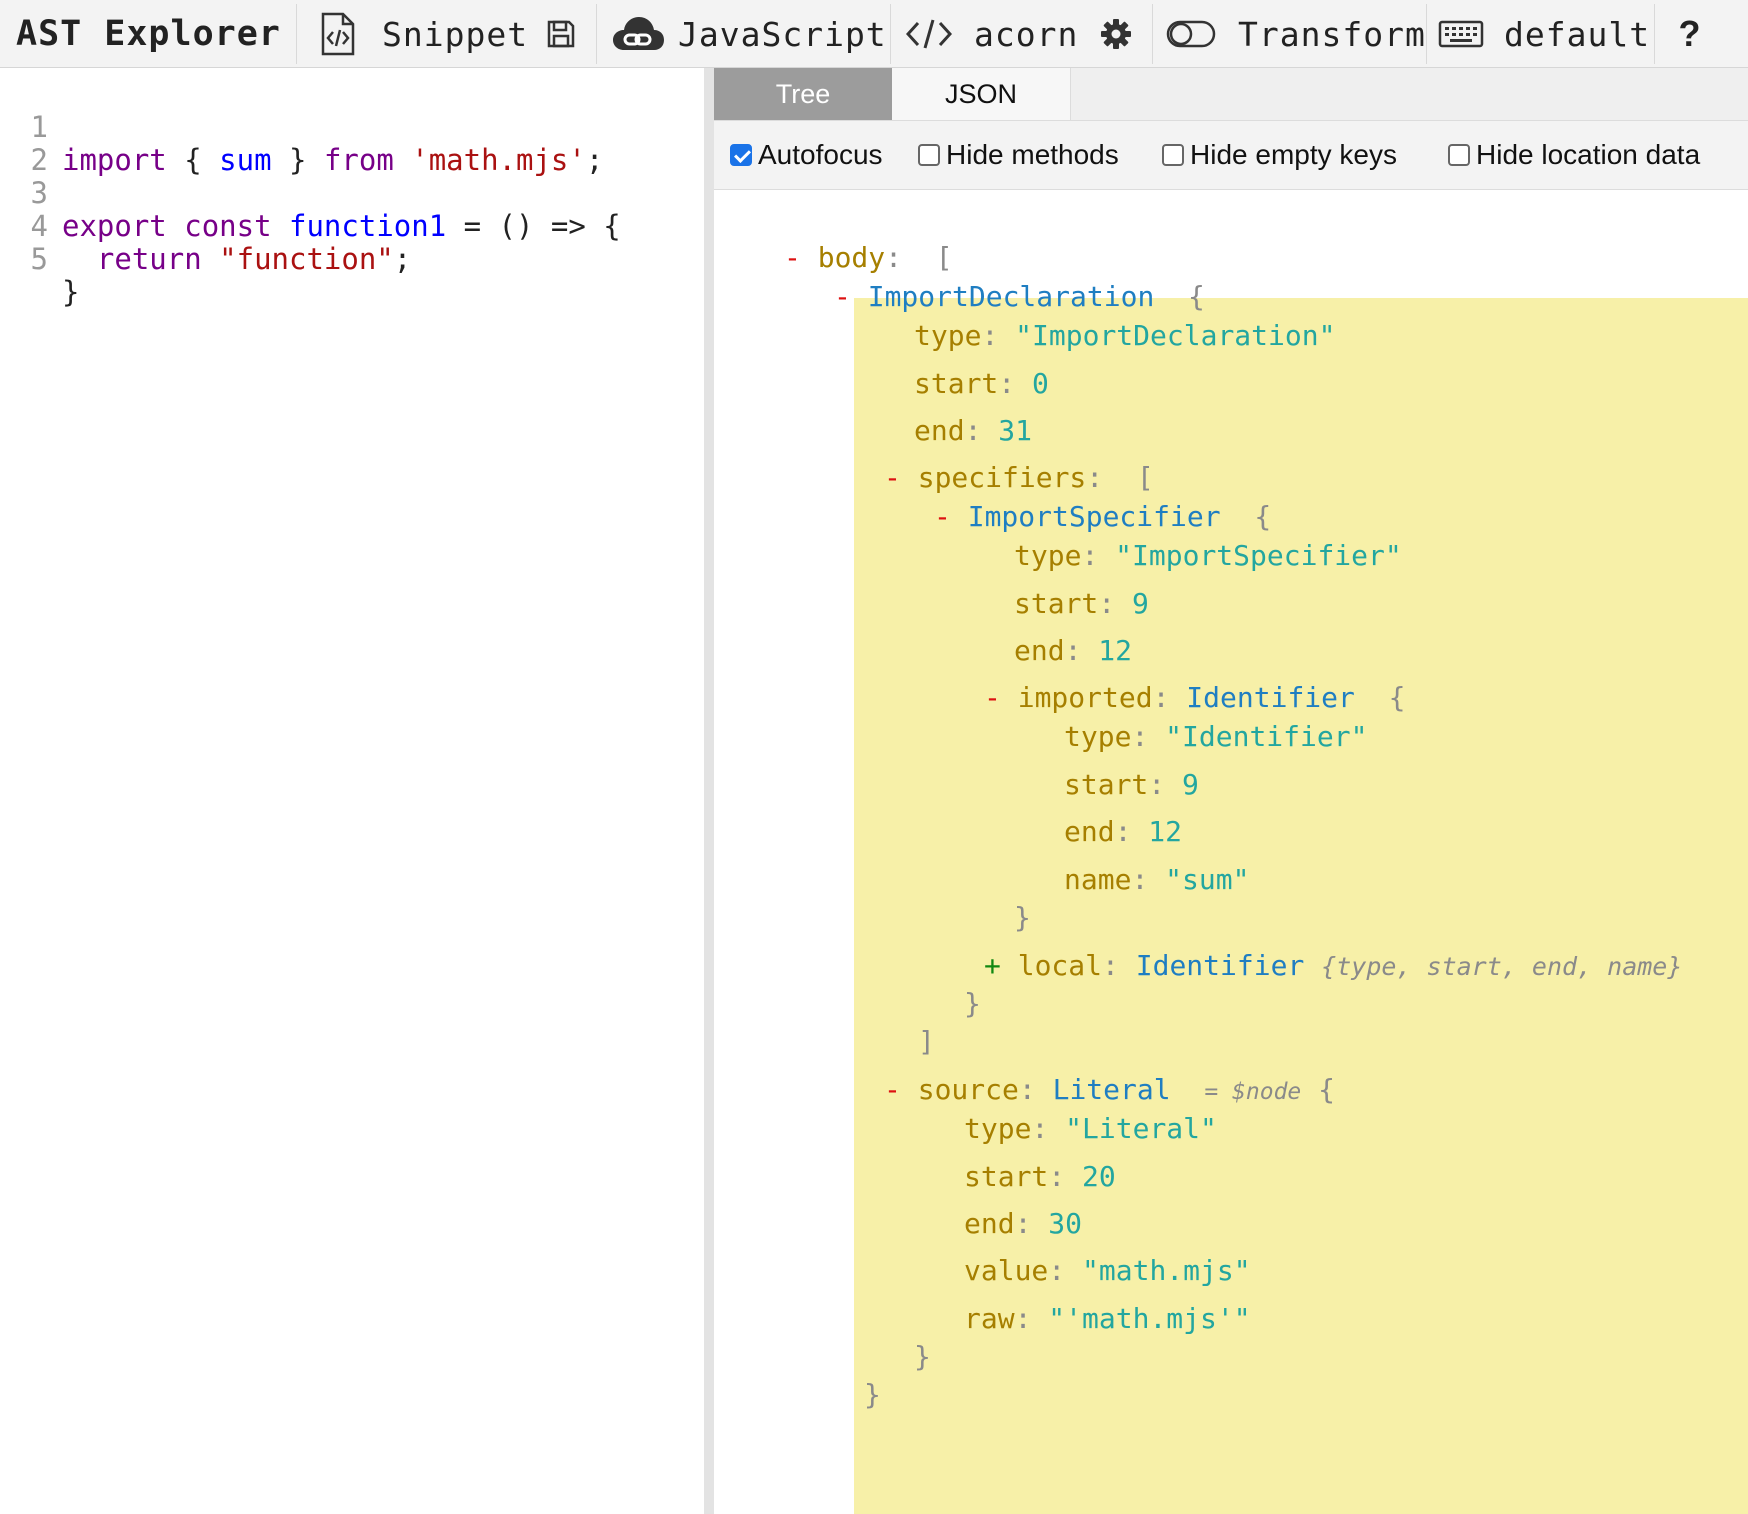 The image size is (1748, 1514). Describe the element at coordinates (851, 257) in the screenshot. I see `tree-key: body` at that location.